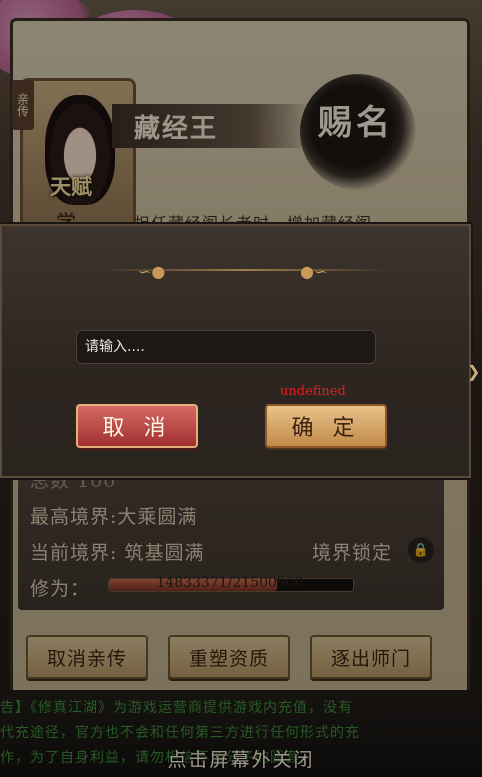 The width and height of the screenshot is (482, 777). Describe the element at coordinates (313, 391) in the screenshot. I see `error-text: undefined` at that location.